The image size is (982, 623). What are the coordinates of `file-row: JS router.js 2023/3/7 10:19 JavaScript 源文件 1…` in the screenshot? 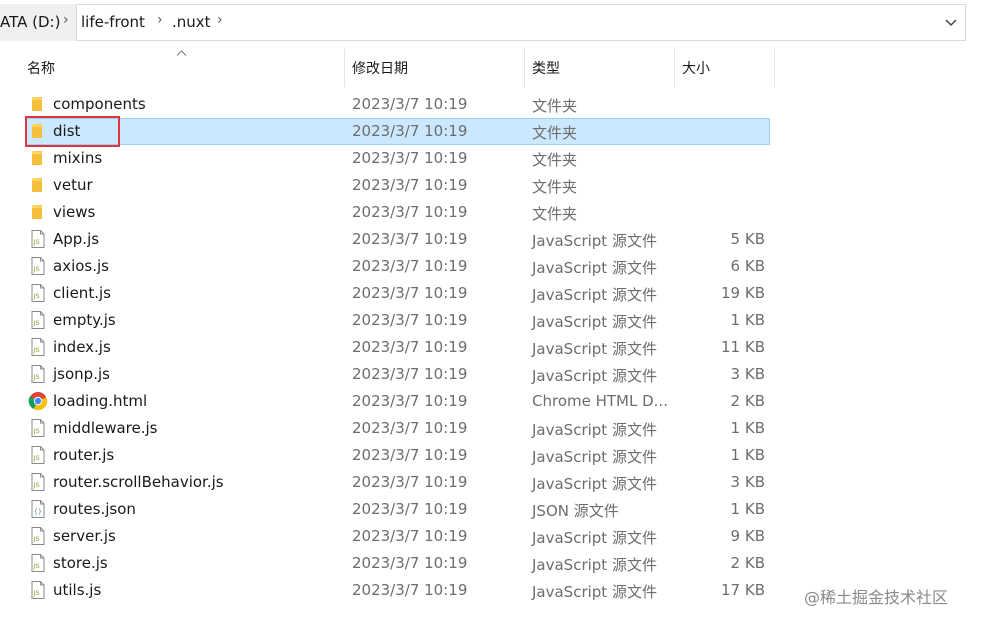 It's located at (491, 455).